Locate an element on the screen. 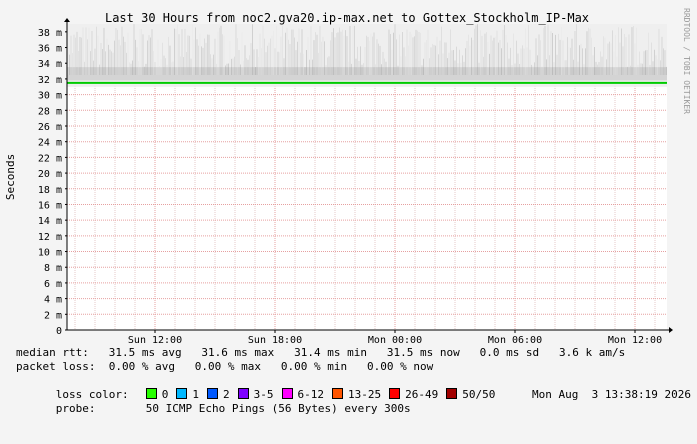 The height and width of the screenshot is (444, 697). y-tick-label: 36 m is located at coordinates (50, 49).